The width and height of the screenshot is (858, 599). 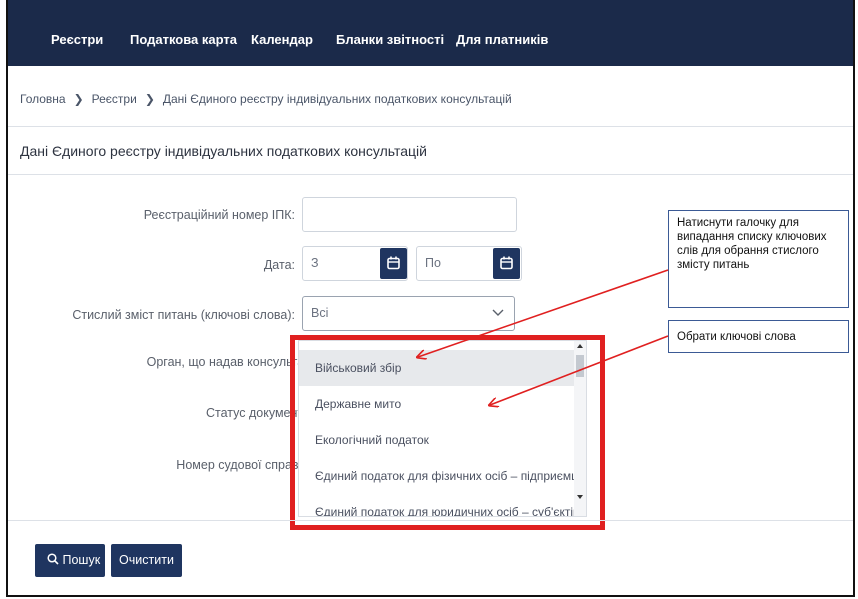 I want to click on arrow-to-option, so click(x=543, y=313).